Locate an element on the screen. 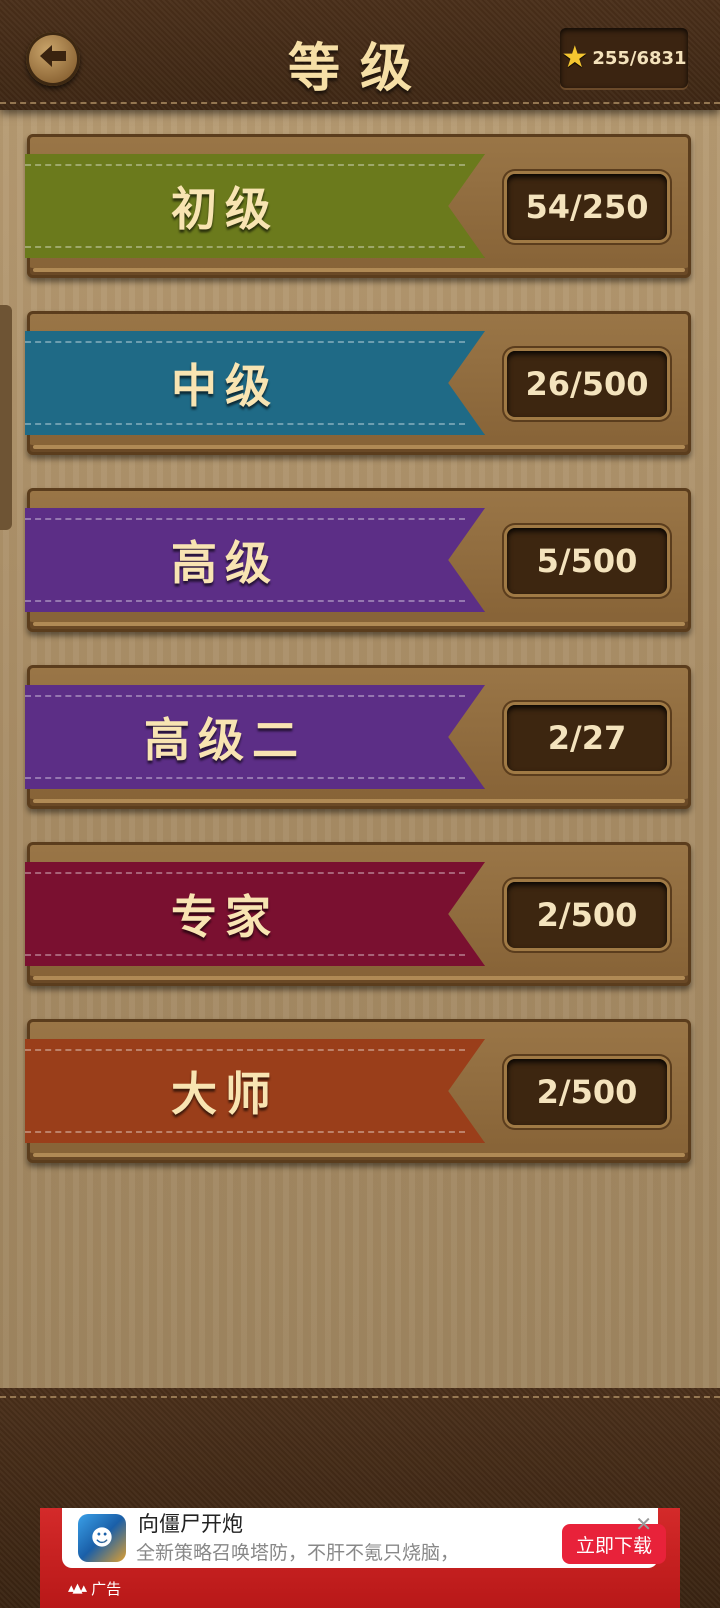 Image resolution: width=720 pixels, height=1608 pixels. level-progress: 54/250 is located at coordinates (587, 207).